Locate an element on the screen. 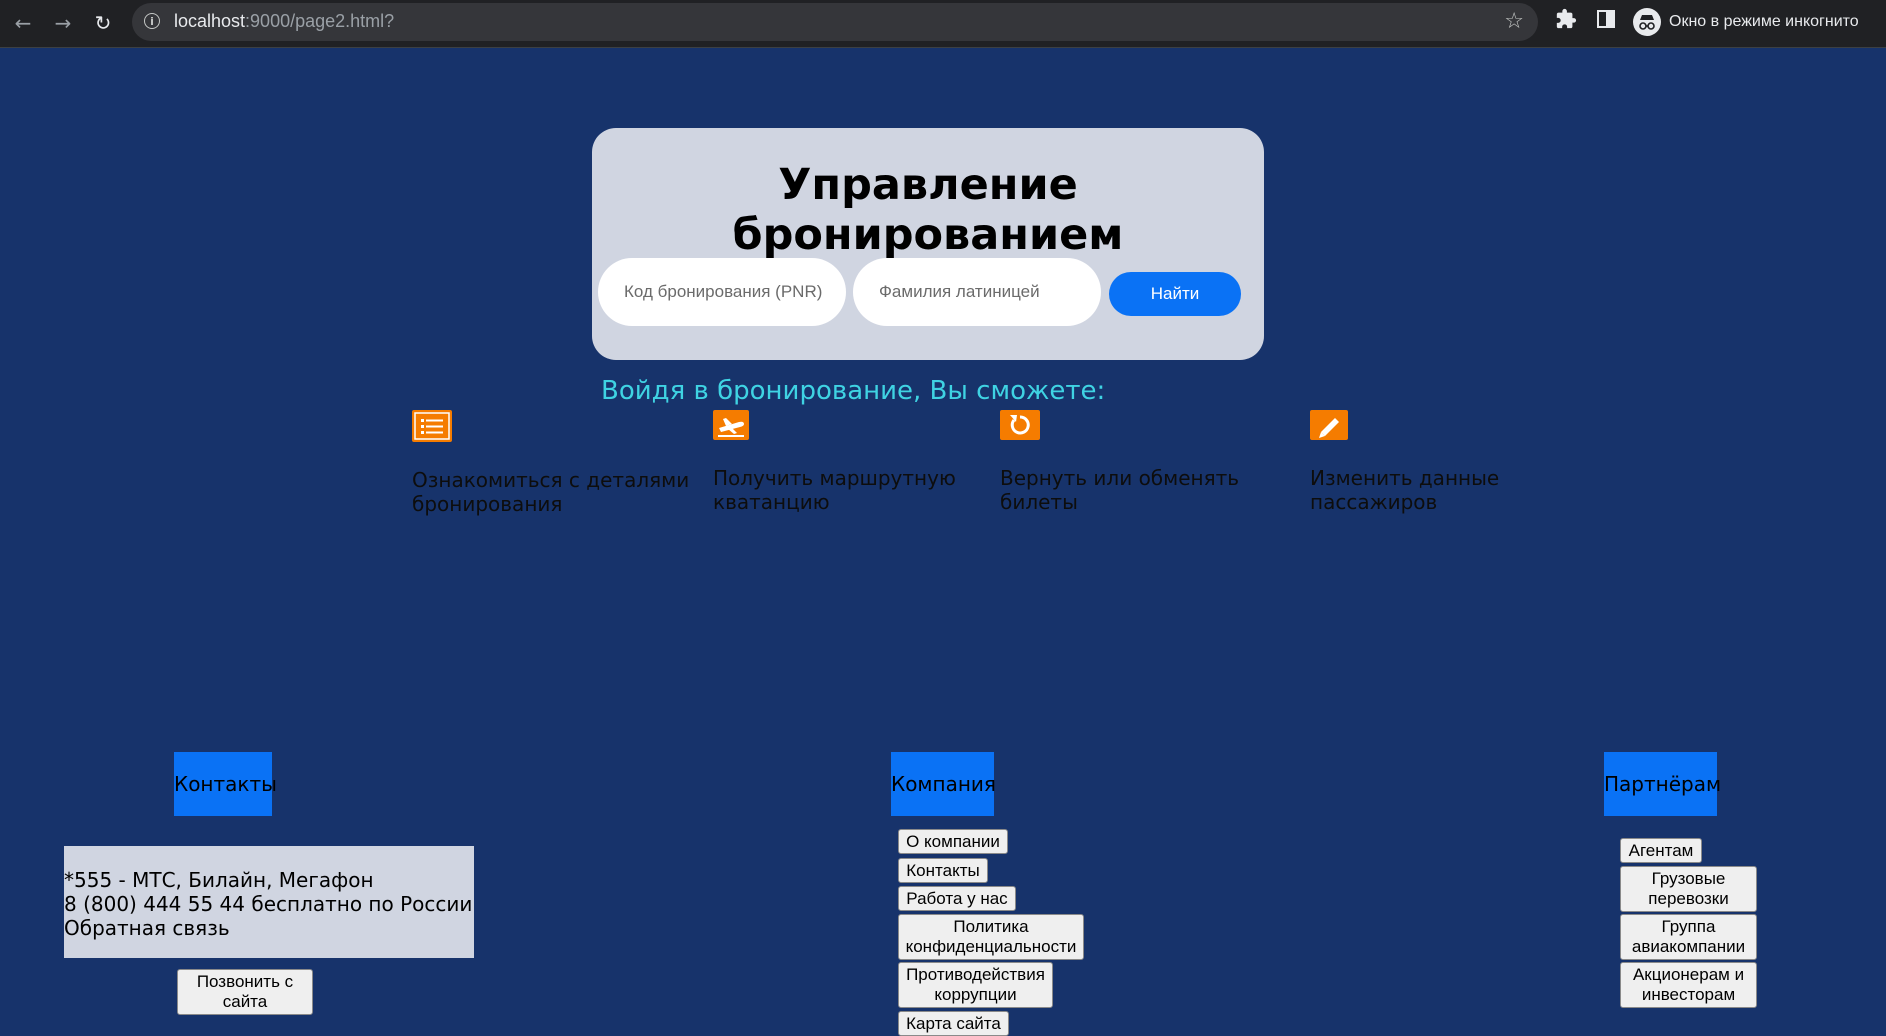  pencil-icon is located at coordinates (1329, 425).